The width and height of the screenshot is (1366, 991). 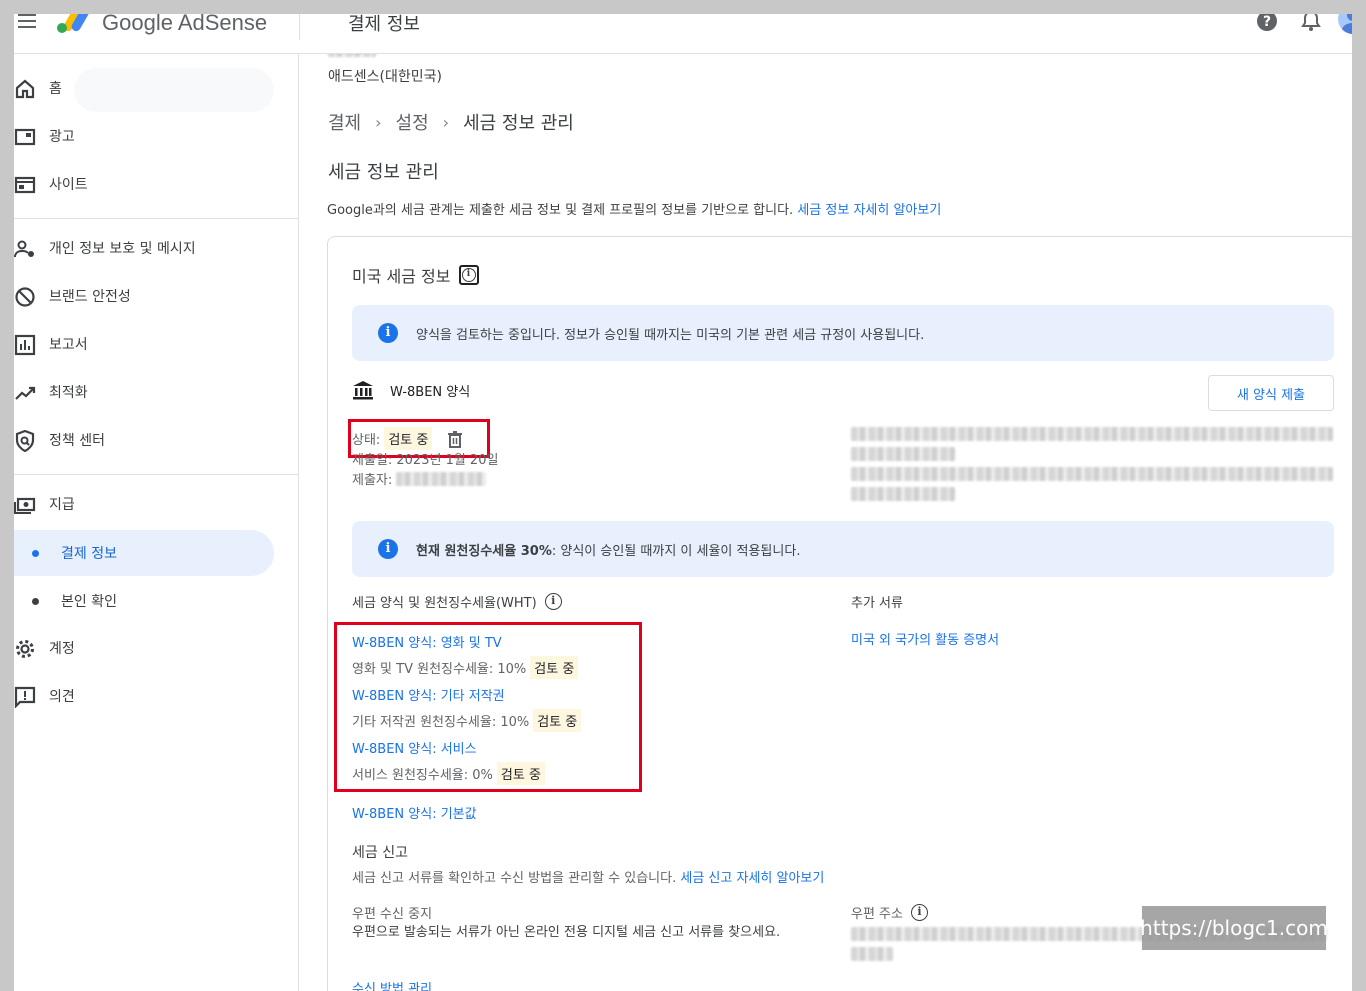 What do you see at coordinates (25, 137) in the screenshot?
I see `ads-icon` at bounding box center [25, 137].